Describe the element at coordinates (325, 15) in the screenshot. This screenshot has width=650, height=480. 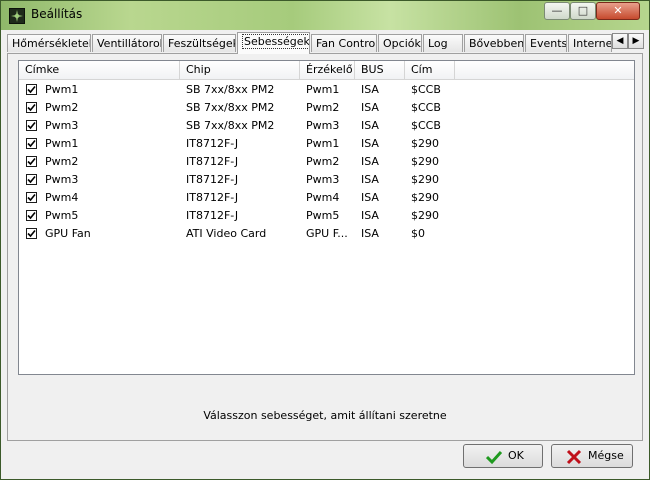
I see `title-bar: Beállítás — □ ✕` at that location.